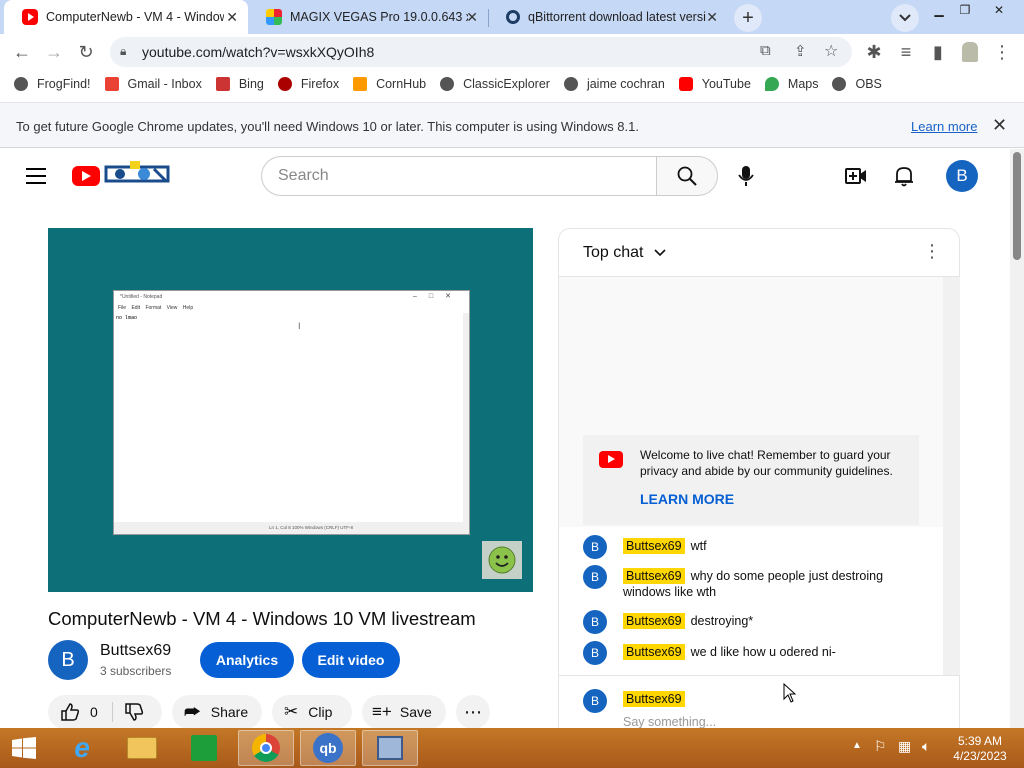  What do you see at coordinates (771, 84) in the screenshot?
I see `maps-pin-icon` at bounding box center [771, 84].